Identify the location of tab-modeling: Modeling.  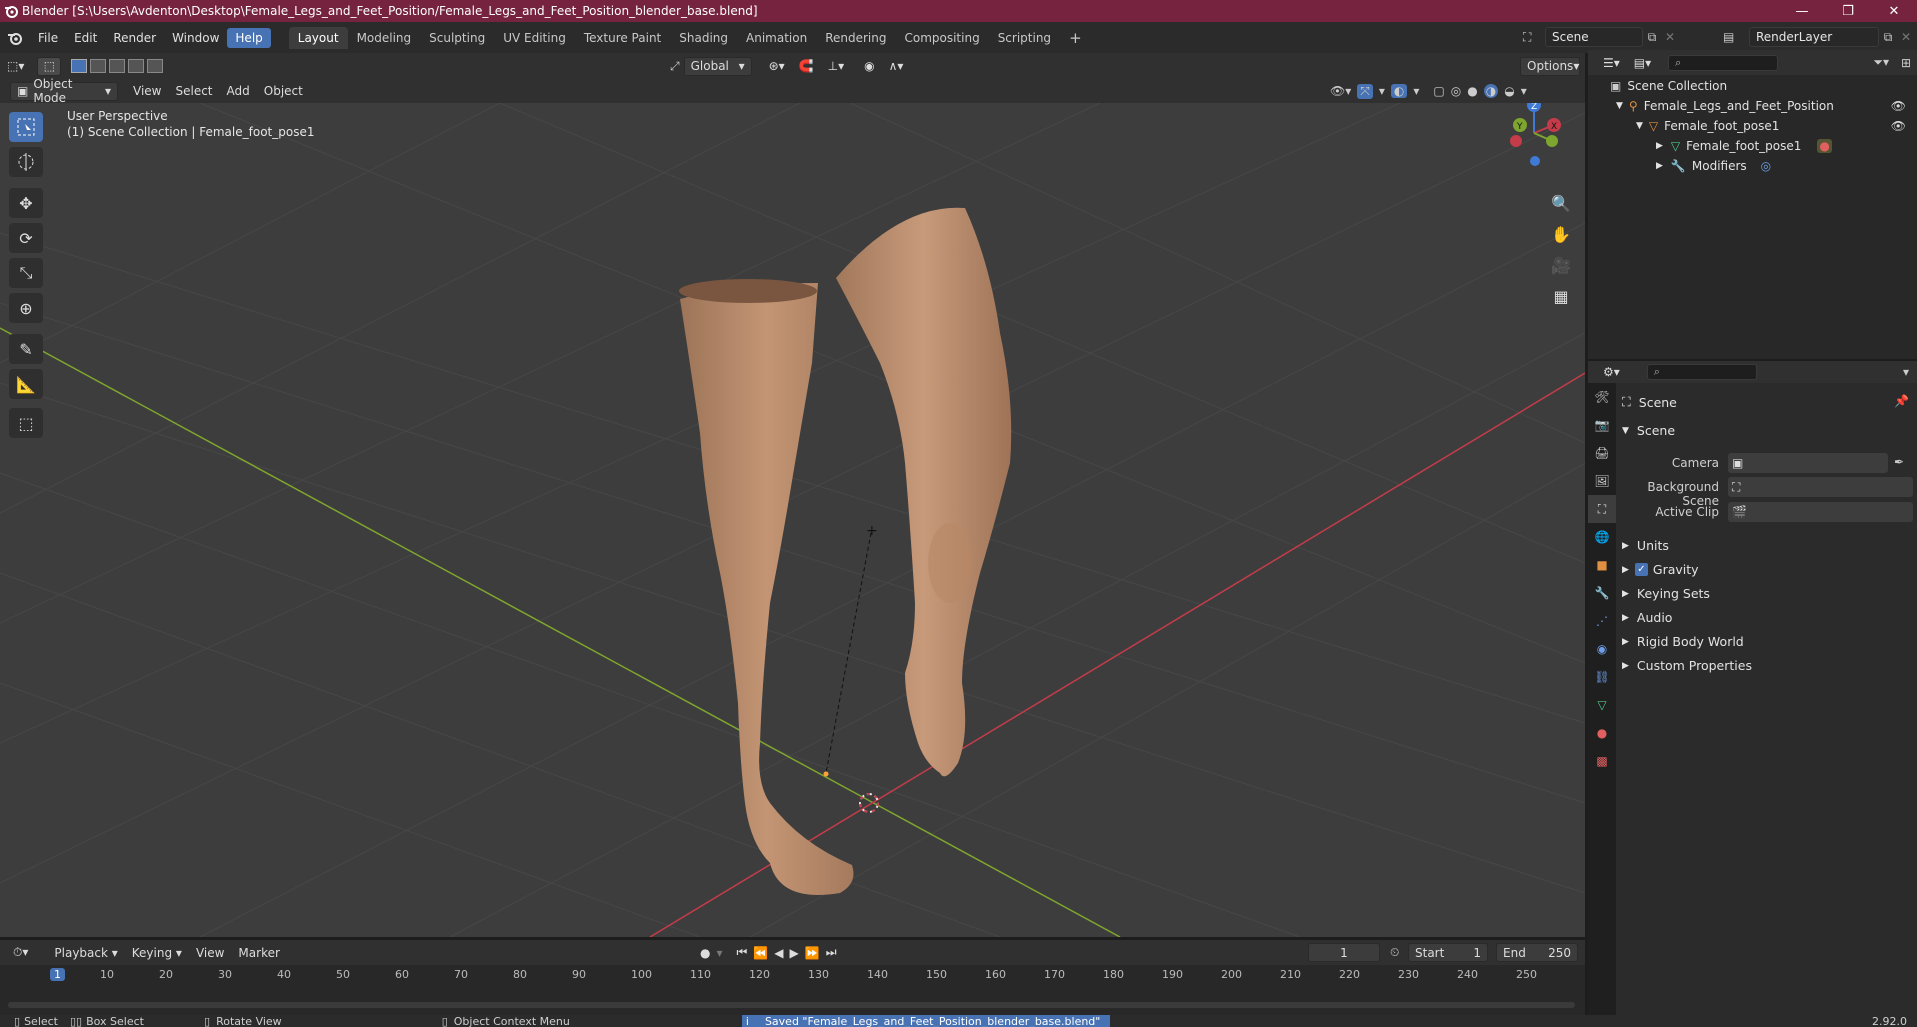
(384, 38).